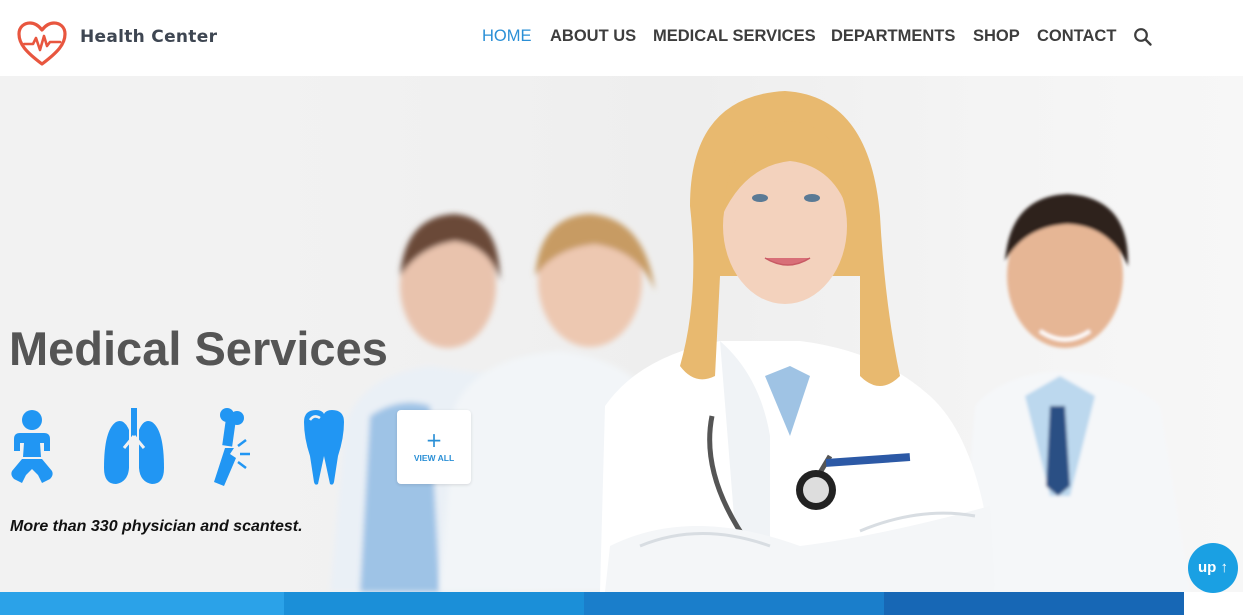 Image resolution: width=1243 pixels, height=615 pixels. What do you see at coordinates (734, 36) in the screenshot?
I see `nav-medical-services: MEDICAL SERVICES` at bounding box center [734, 36].